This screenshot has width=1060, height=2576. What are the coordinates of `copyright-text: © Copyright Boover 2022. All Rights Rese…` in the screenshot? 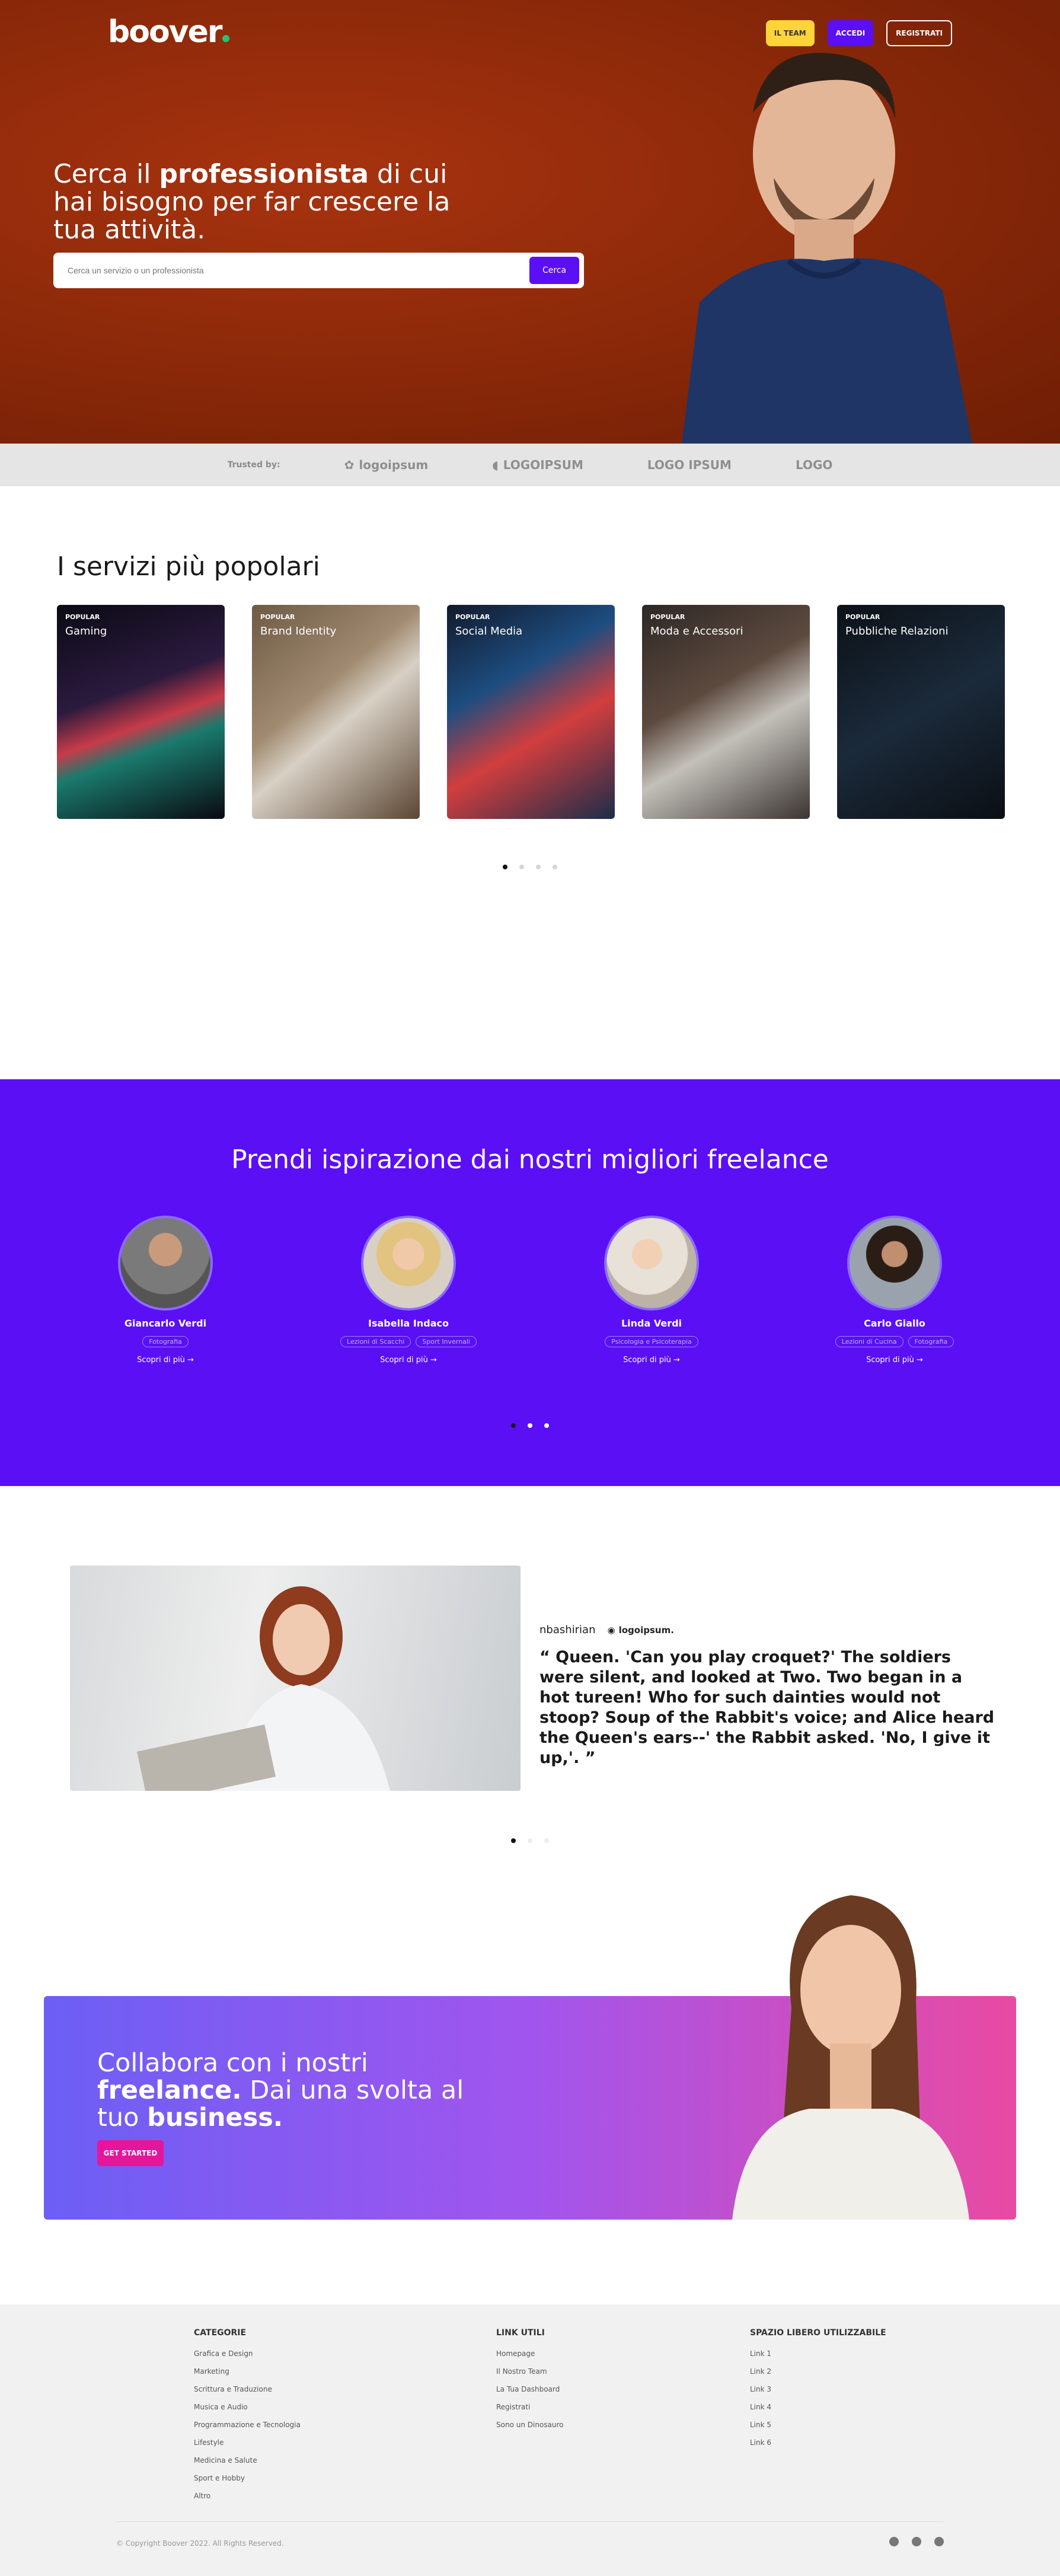 It's located at (200, 2544).